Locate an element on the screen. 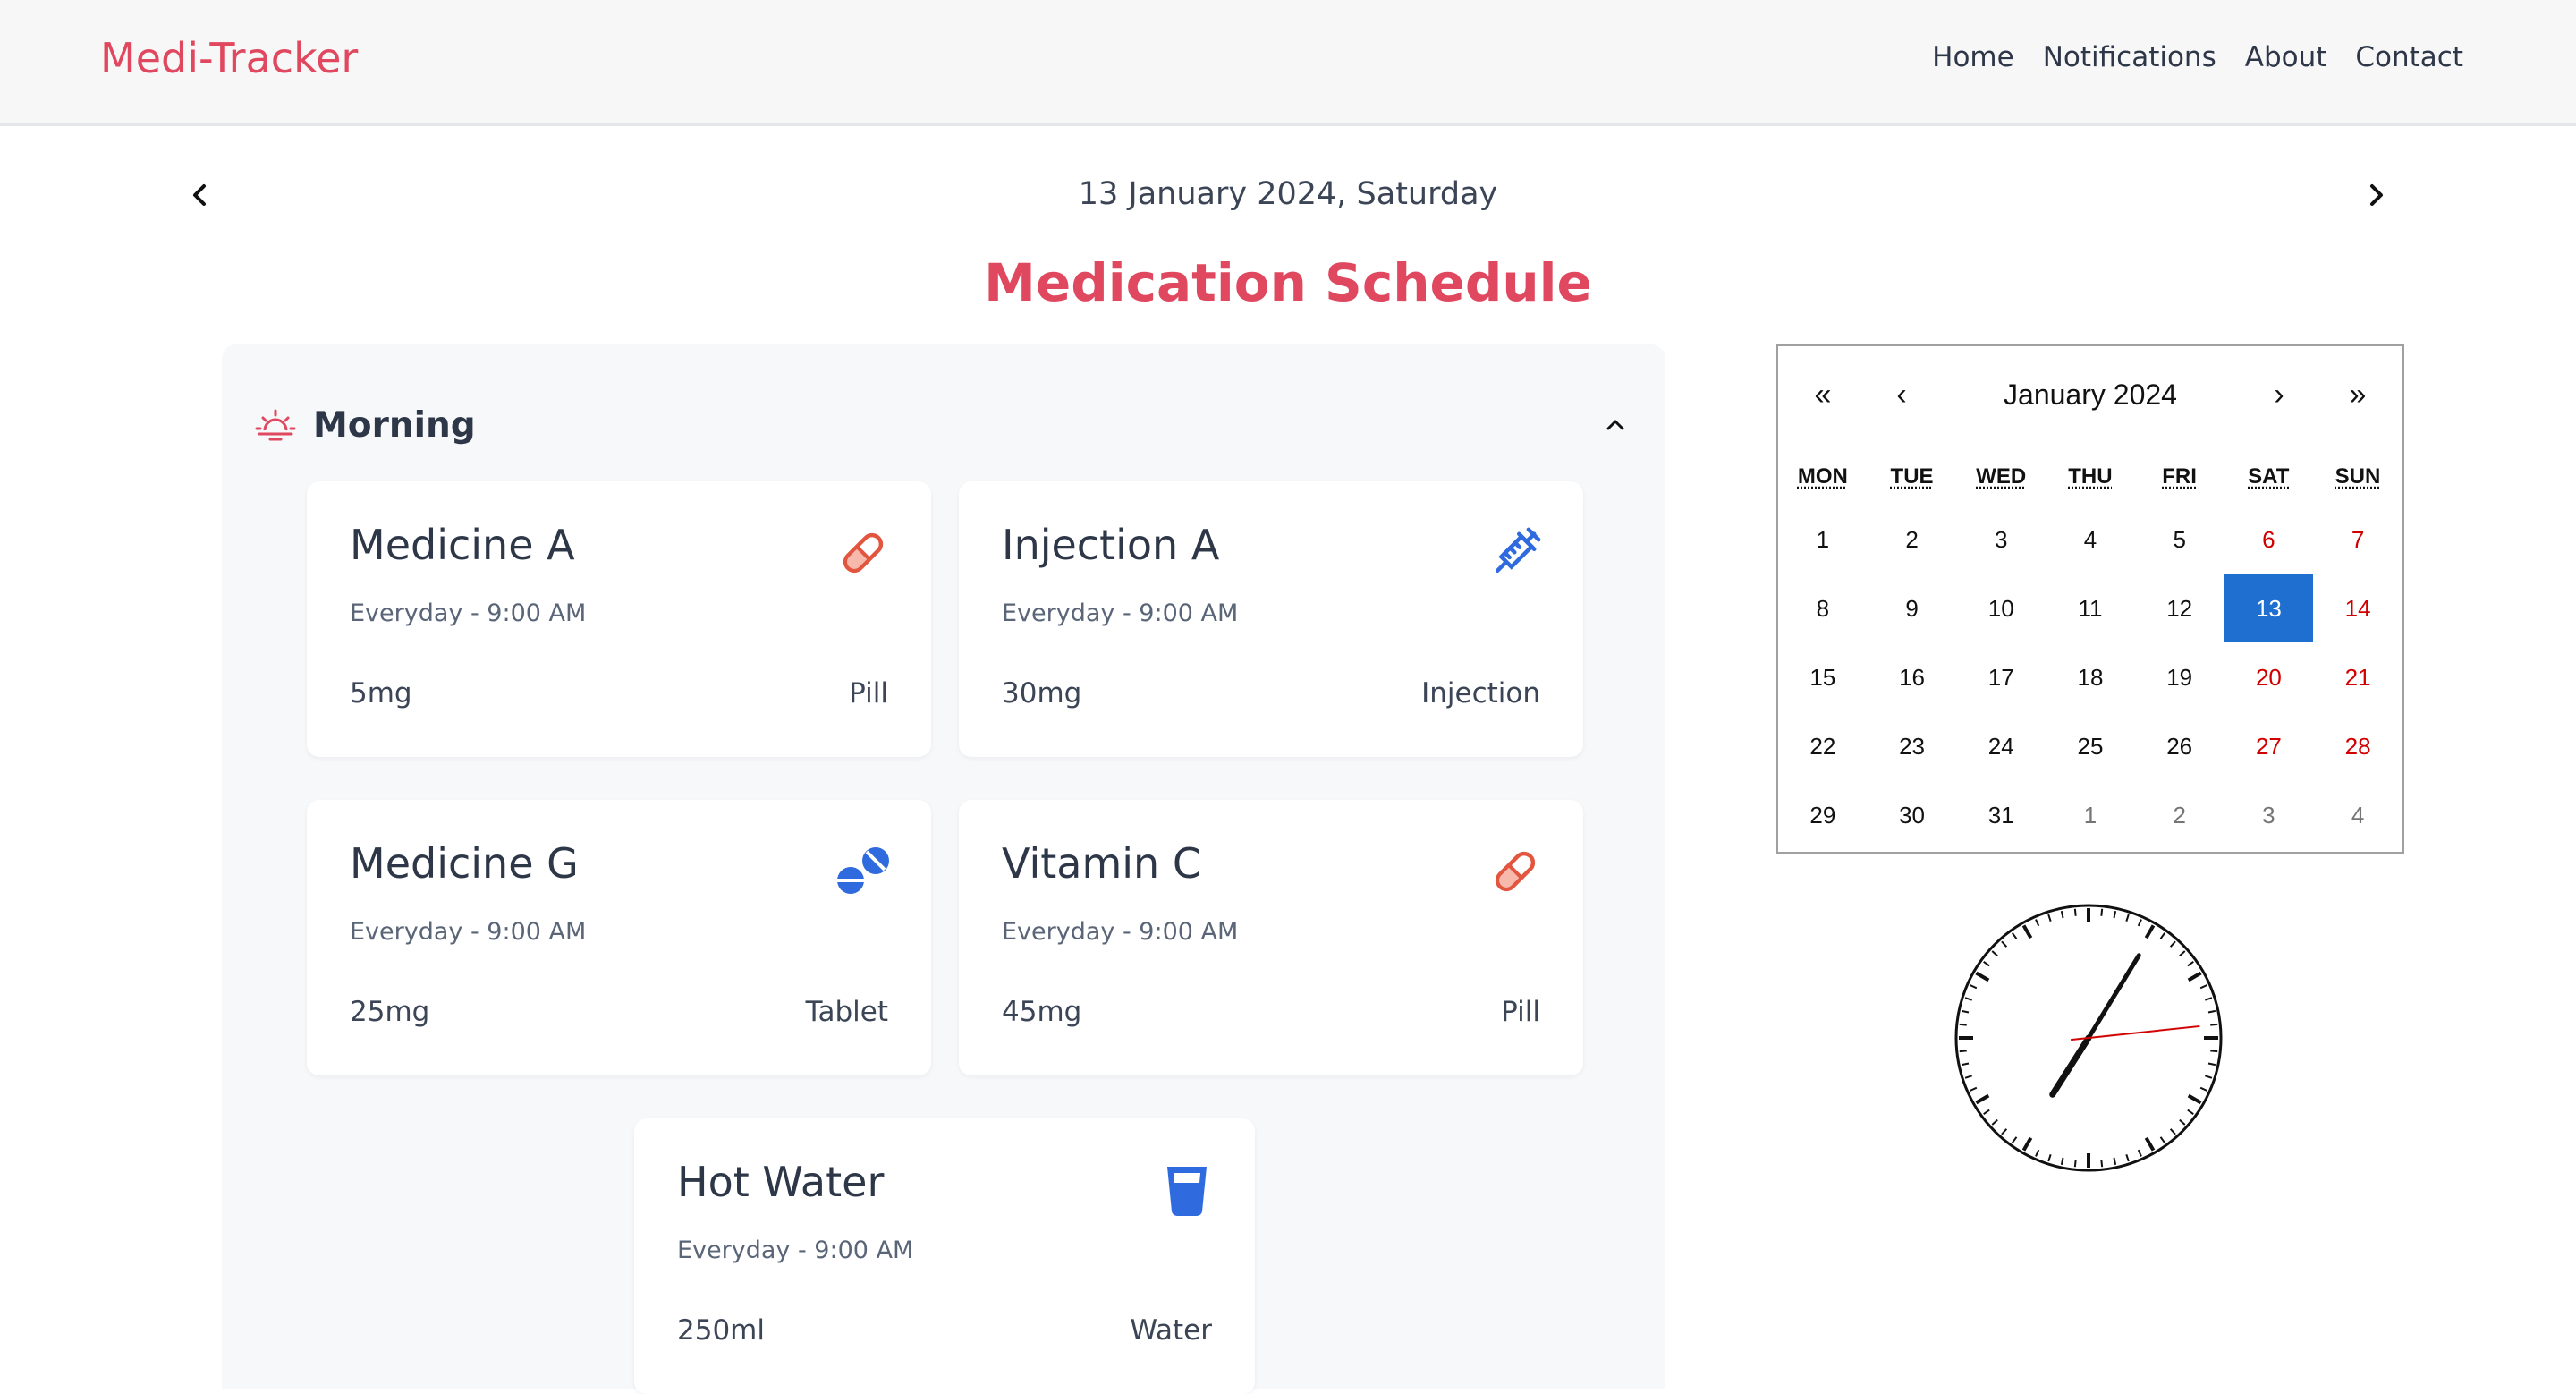  medication-type: Water is located at coordinates (1171, 1330).